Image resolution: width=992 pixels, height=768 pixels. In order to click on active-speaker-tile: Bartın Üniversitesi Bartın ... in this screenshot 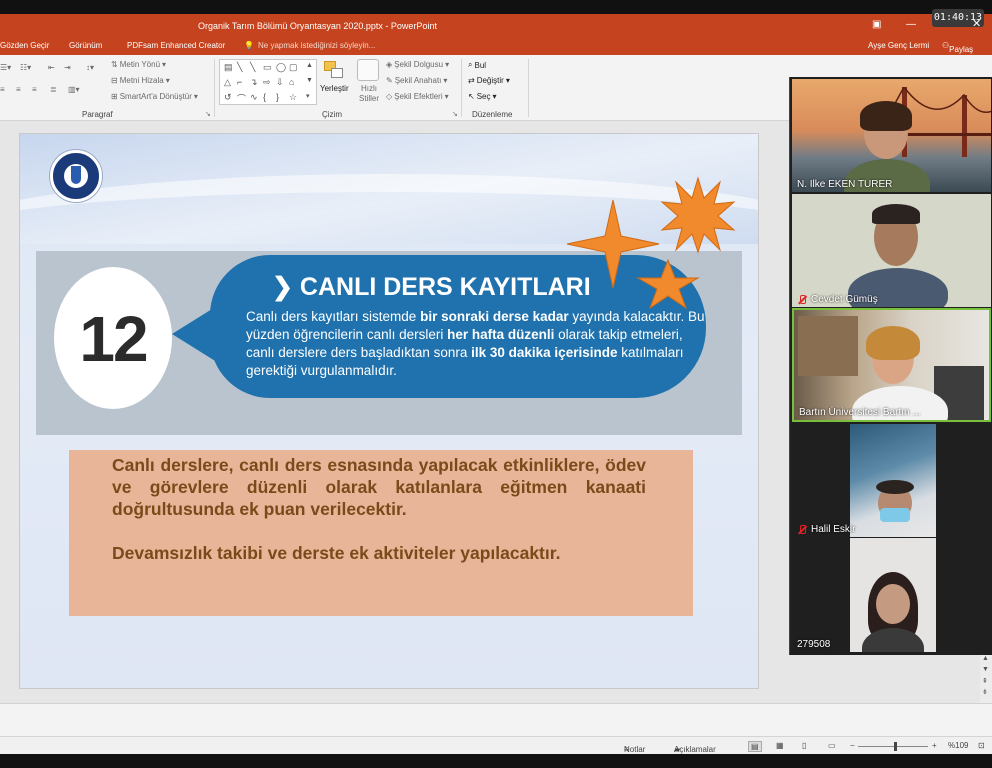, I will do `click(891, 365)`.